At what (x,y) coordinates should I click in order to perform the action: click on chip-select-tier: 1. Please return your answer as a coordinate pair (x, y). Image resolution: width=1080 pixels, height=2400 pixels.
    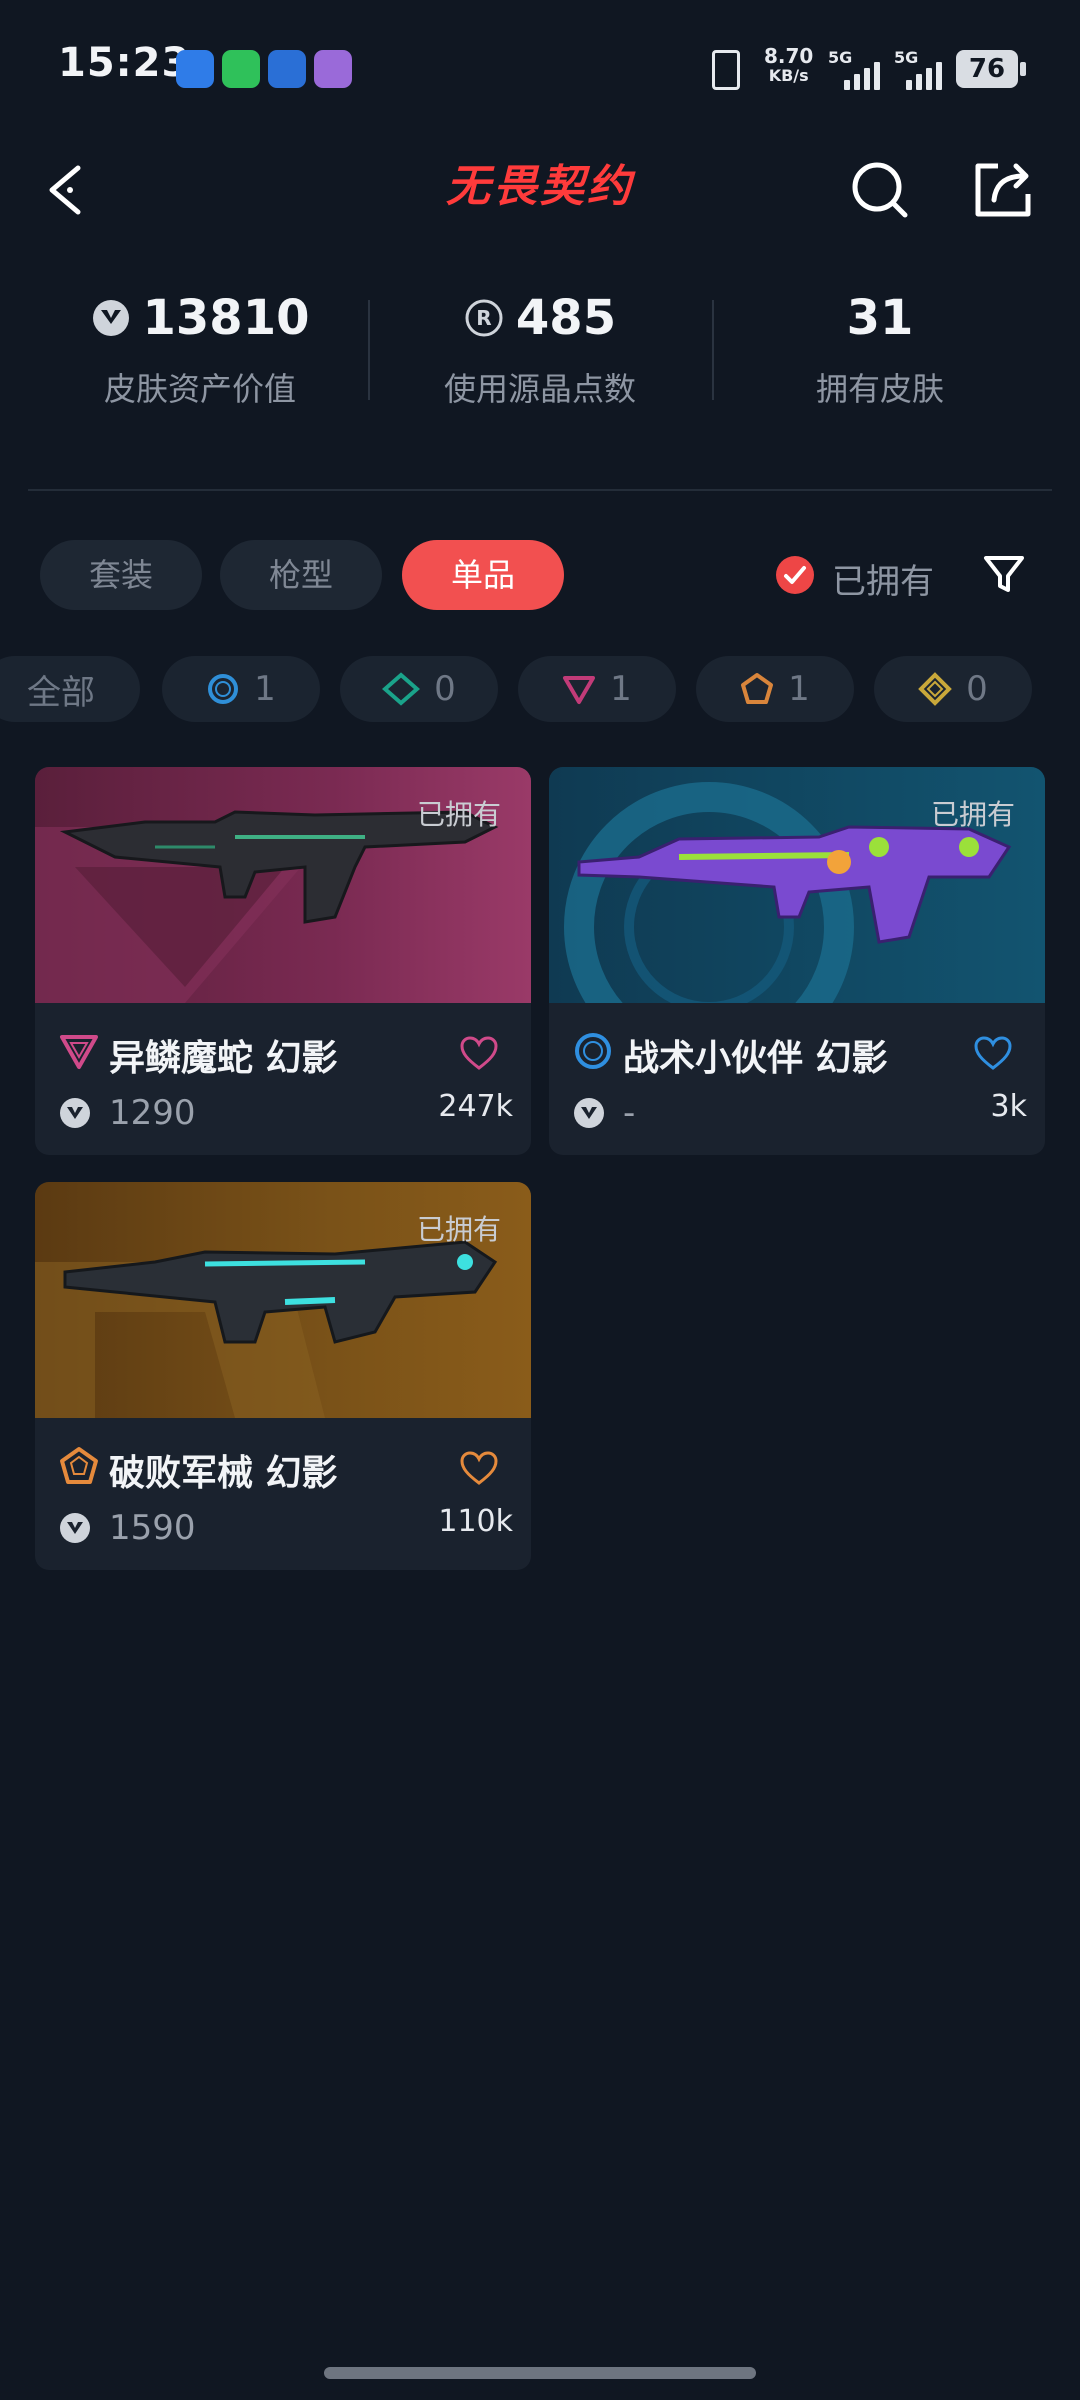
    Looking at the image, I should click on (241, 689).